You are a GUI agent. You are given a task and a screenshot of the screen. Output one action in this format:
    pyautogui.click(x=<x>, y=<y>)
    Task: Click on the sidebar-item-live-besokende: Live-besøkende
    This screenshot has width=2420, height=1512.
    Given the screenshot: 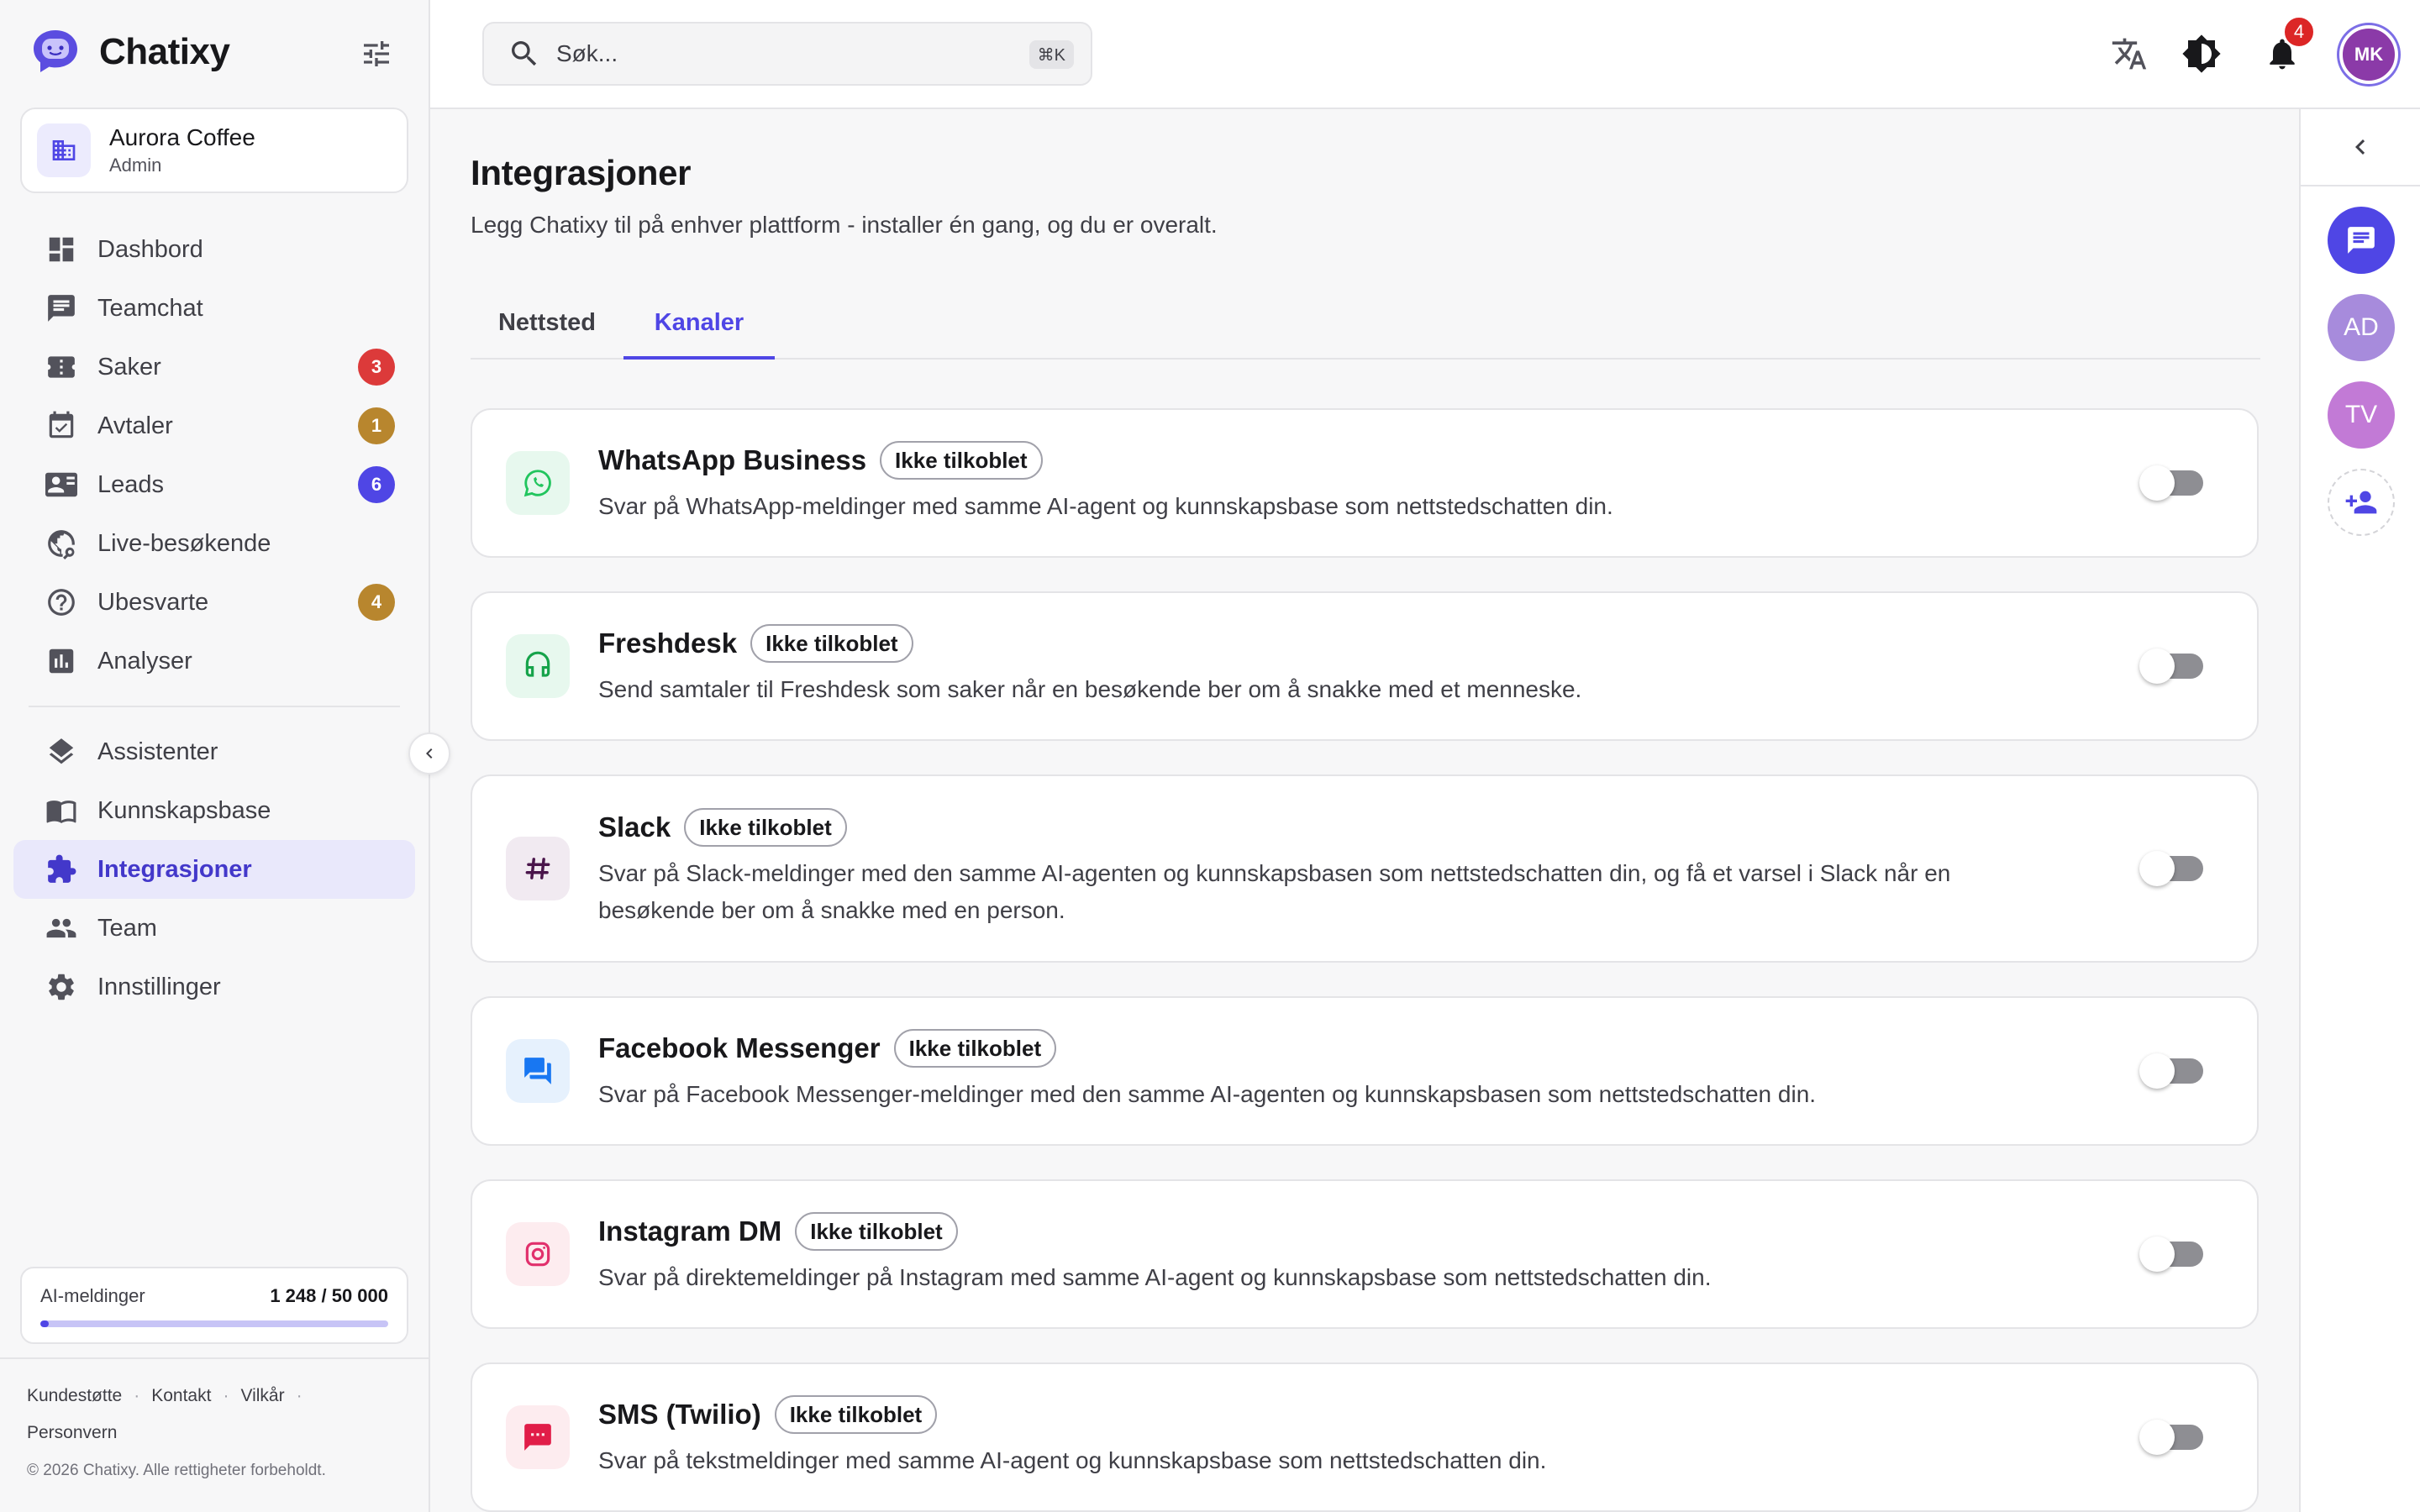 What is the action you would take?
    pyautogui.click(x=214, y=543)
    